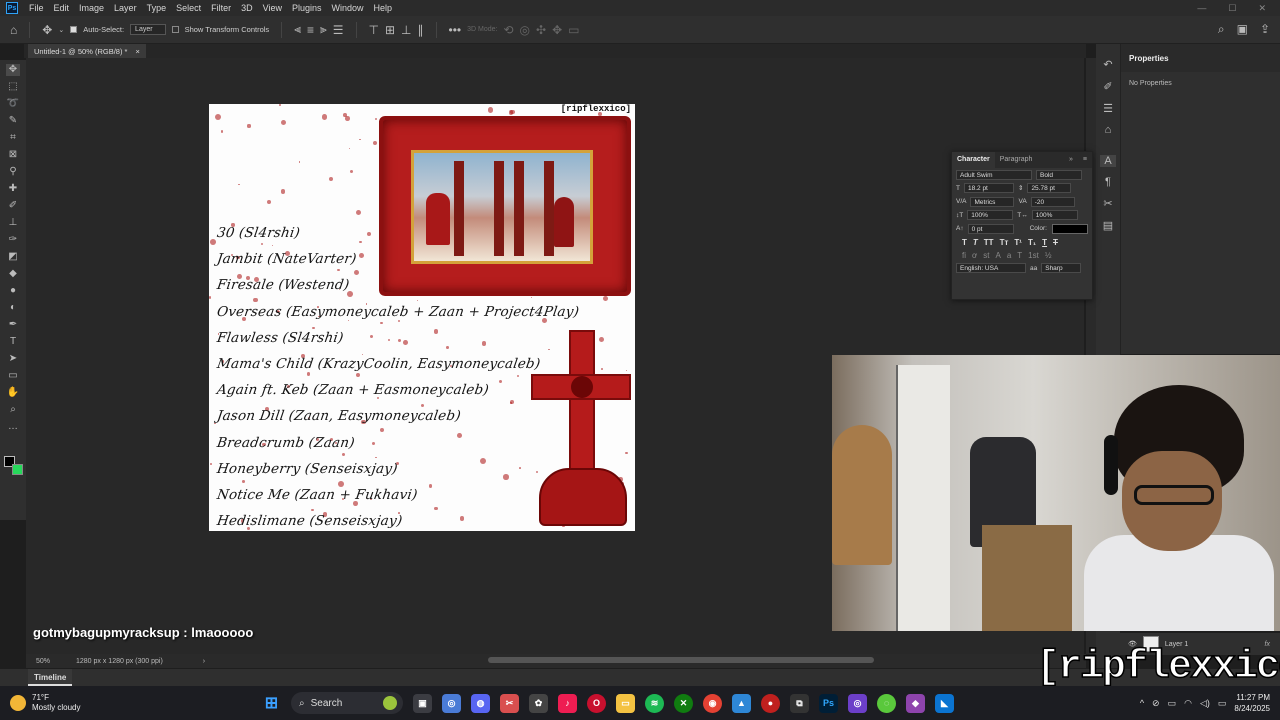 The image size is (1280, 720). I want to click on align-top-icon: ⊤, so click(374, 30).